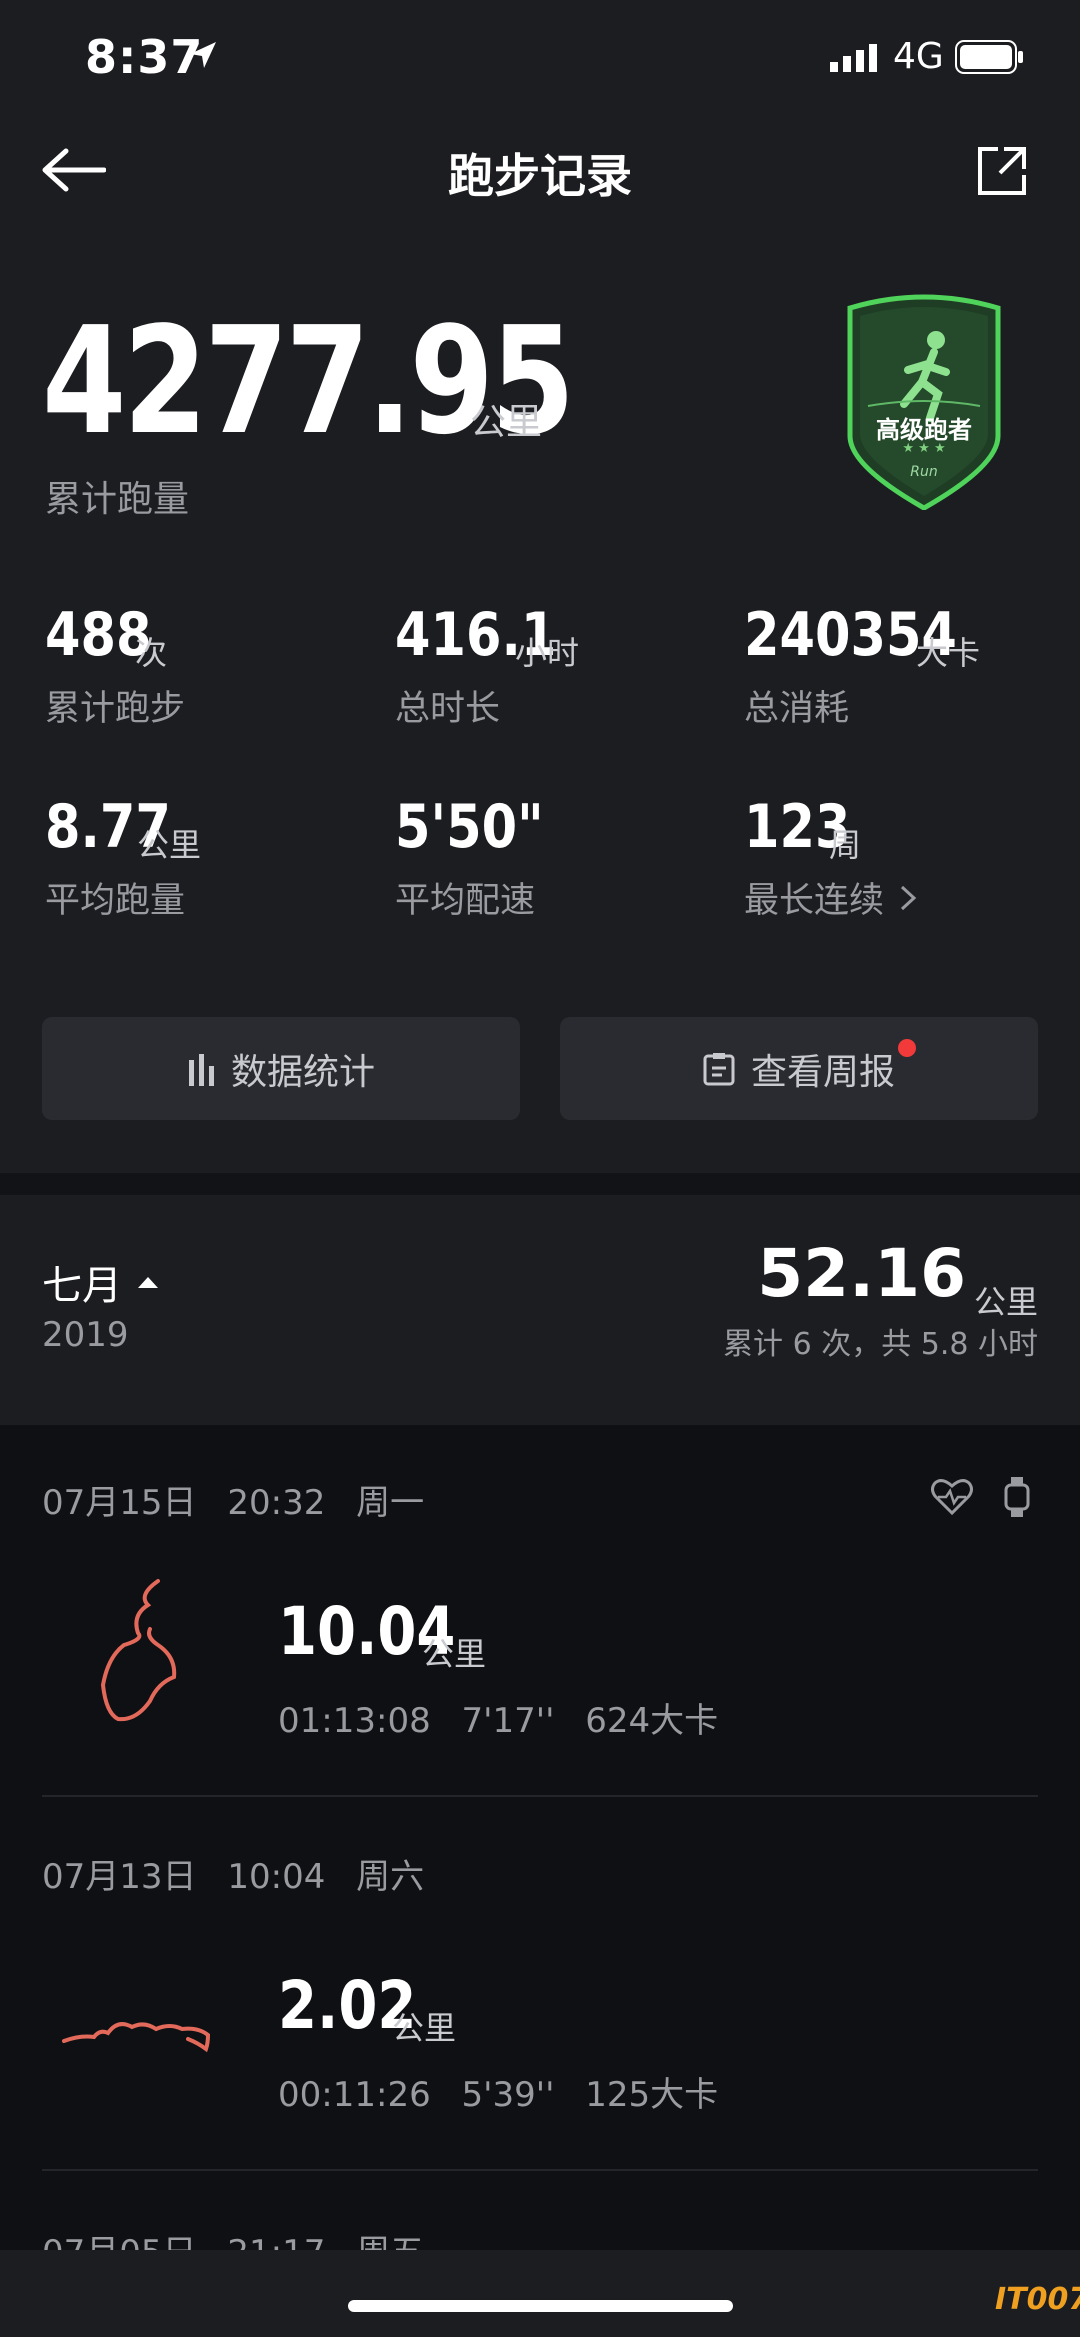 Image resolution: width=1080 pixels, height=2337 pixels. Describe the element at coordinates (390, 1503) in the screenshot. I see `record-weekday: 周一` at that location.